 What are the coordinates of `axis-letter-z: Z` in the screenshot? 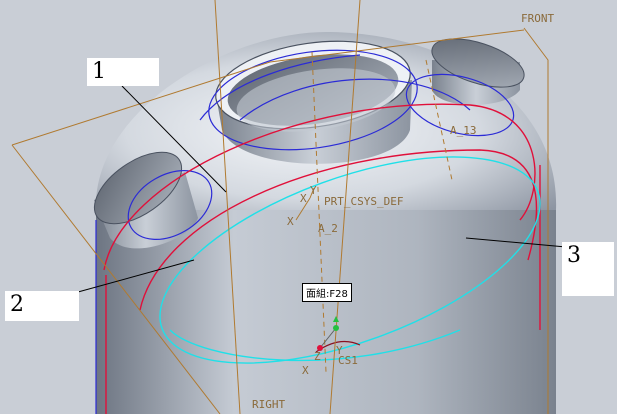 It's located at (317, 356).